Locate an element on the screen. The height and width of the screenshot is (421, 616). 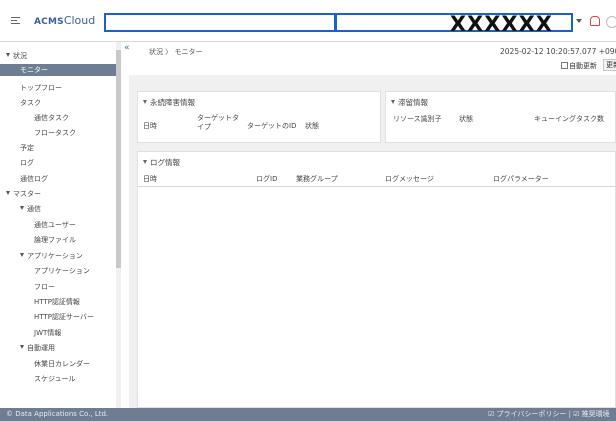
log-panel-header: ログ情報 is located at coordinates (161, 162).